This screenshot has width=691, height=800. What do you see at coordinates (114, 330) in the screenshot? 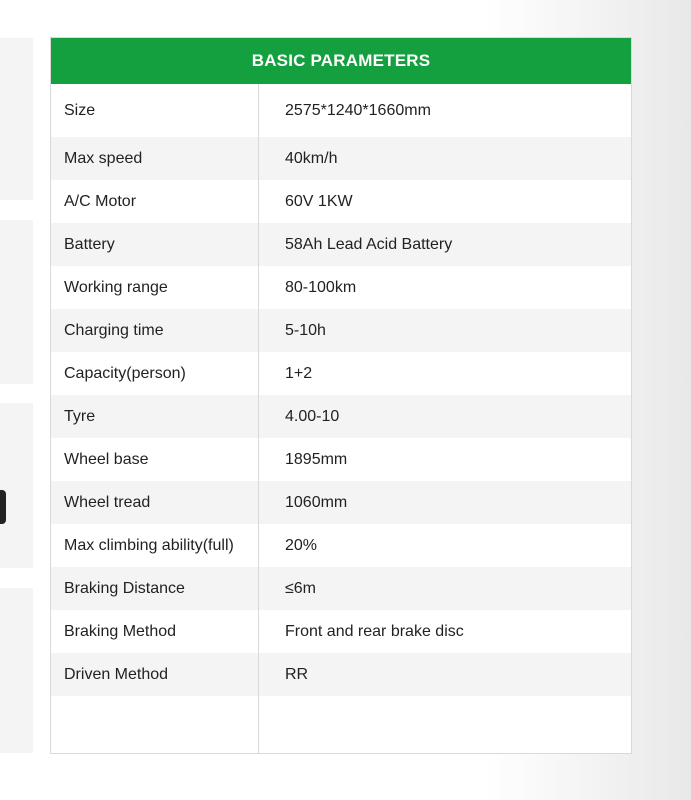
I see `param-name: Charging time` at bounding box center [114, 330].